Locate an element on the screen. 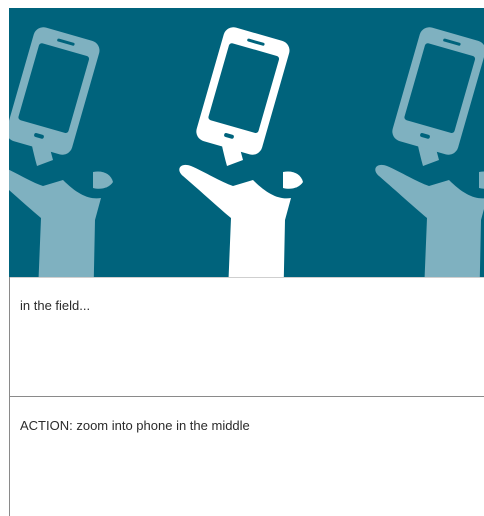  right-hand-phone-icon is located at coordinates (429, 150).